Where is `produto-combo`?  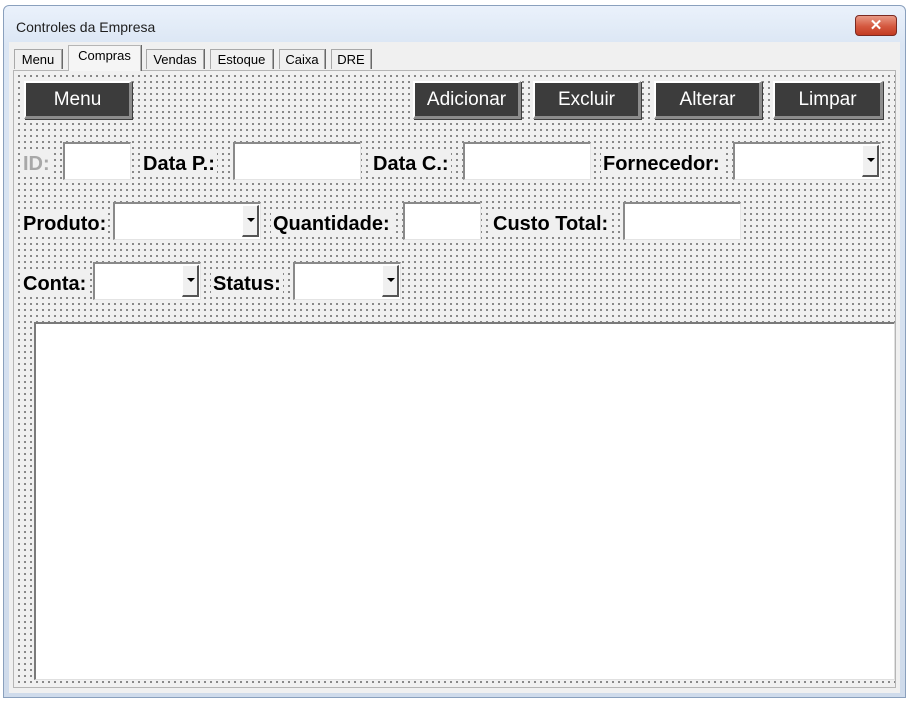 produto-combo is located at coordinates (187, 221).